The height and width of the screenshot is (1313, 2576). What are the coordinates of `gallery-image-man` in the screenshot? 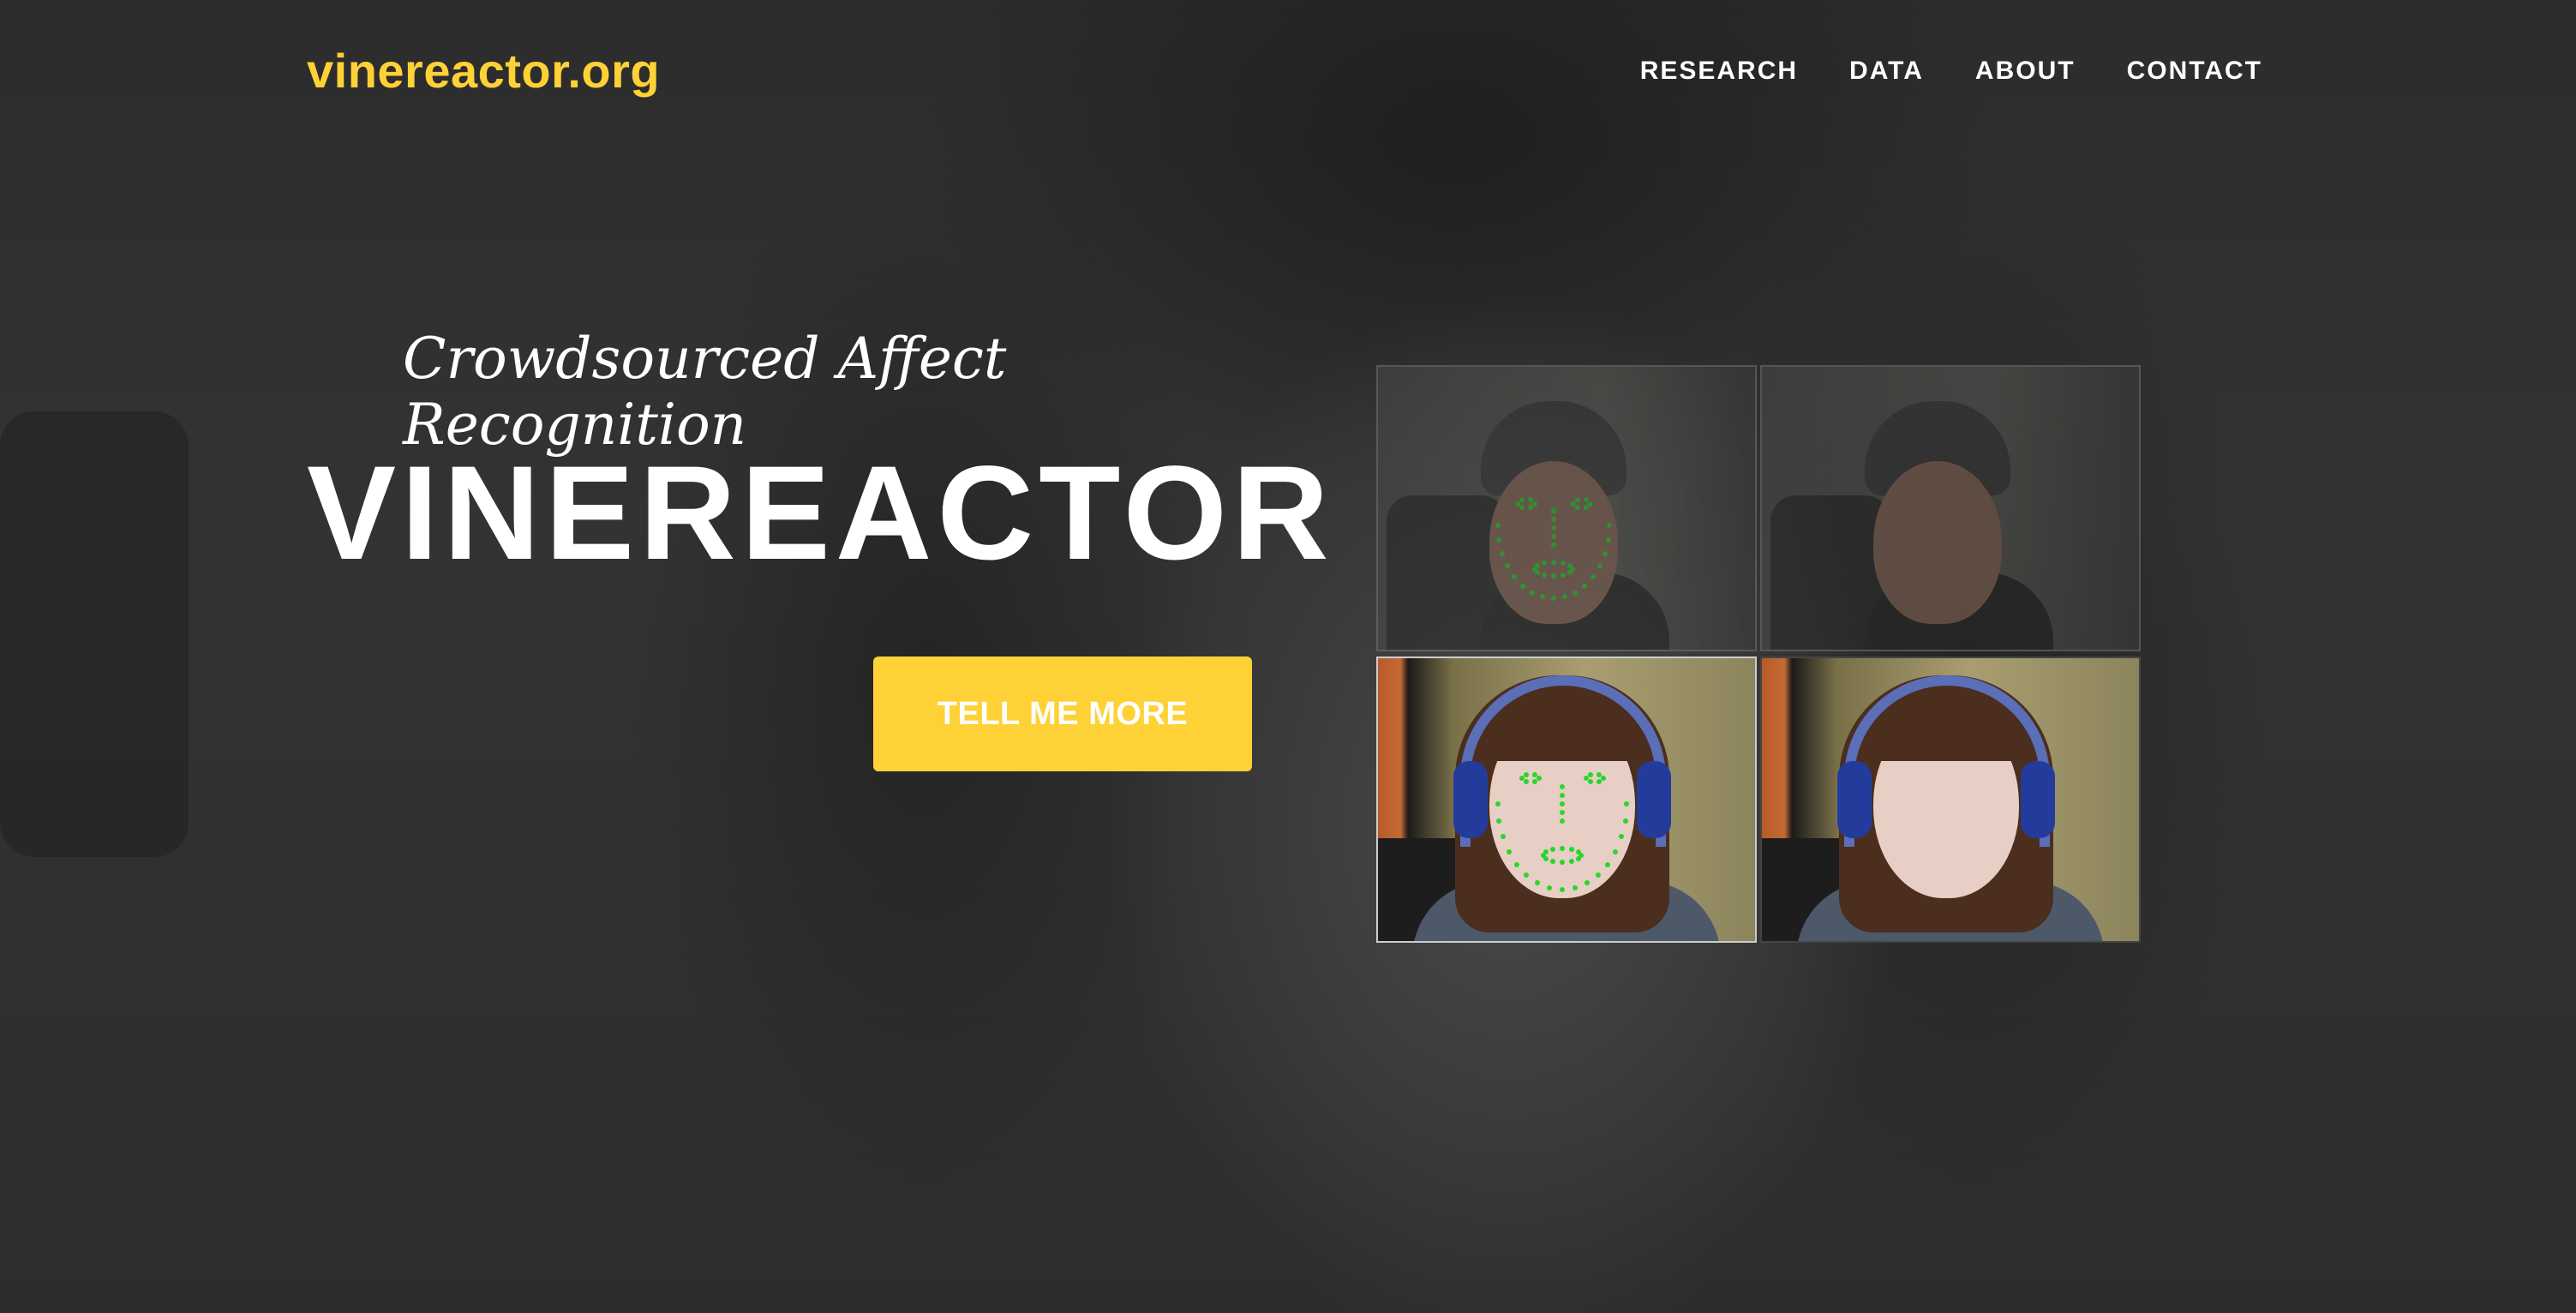 It's located at (1951, 508).